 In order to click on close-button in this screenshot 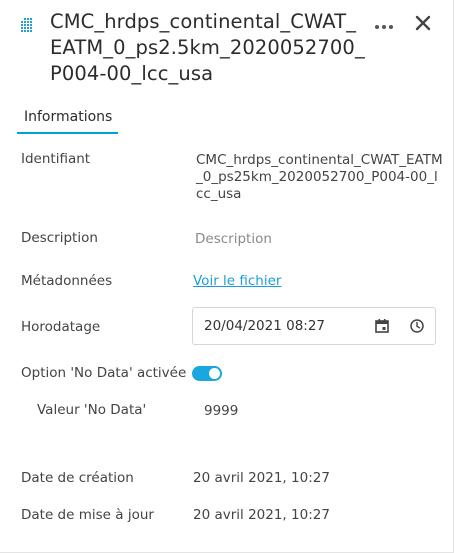, I will do `click(423, 25)`.